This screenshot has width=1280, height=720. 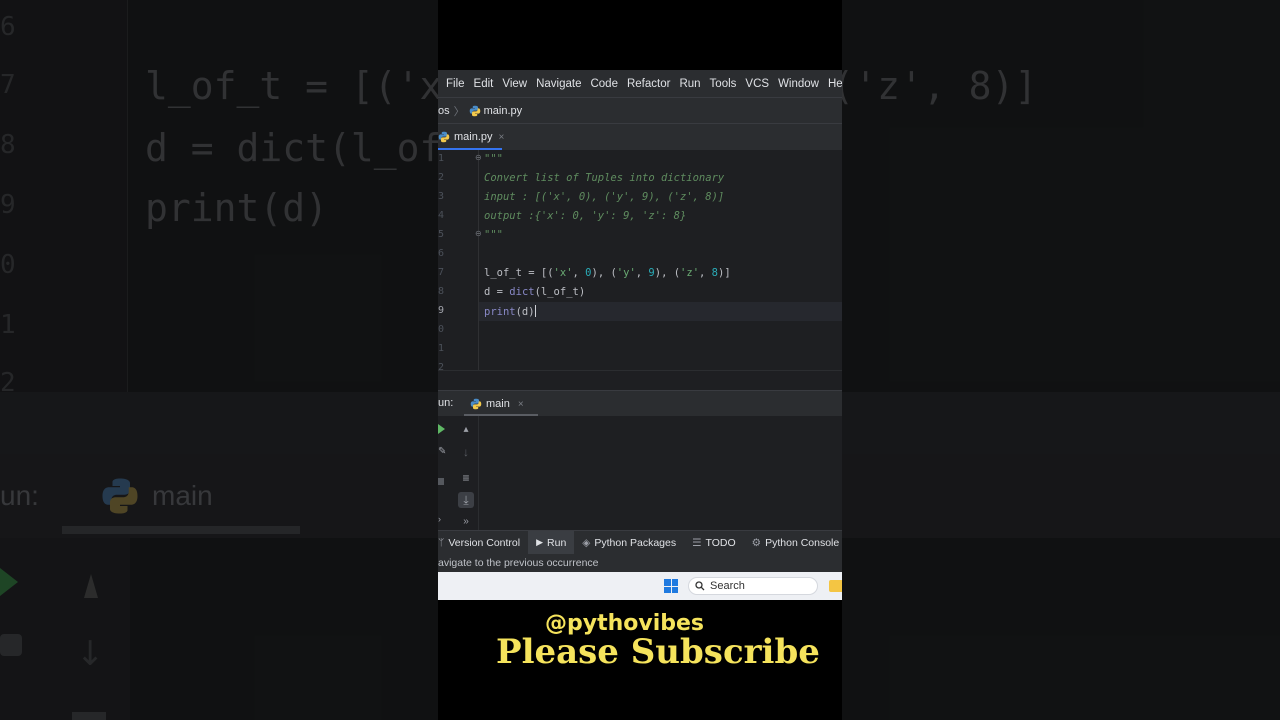 What do you see at coordinates (723, 84) in the screenshot?
I see `menu-tools: Tools` at bounding box center [723, 84].